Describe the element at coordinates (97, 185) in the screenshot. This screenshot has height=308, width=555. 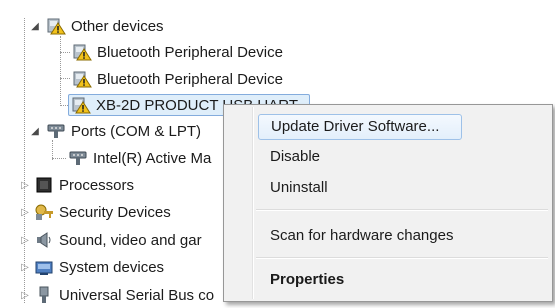
I see `tree-node-label: Processors` at that location.